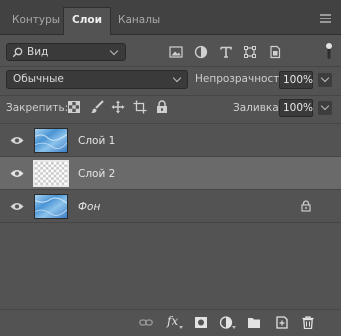 This screenshot has height=336, width=341. I want to click on layer-lock-icon, so click(306, 206).